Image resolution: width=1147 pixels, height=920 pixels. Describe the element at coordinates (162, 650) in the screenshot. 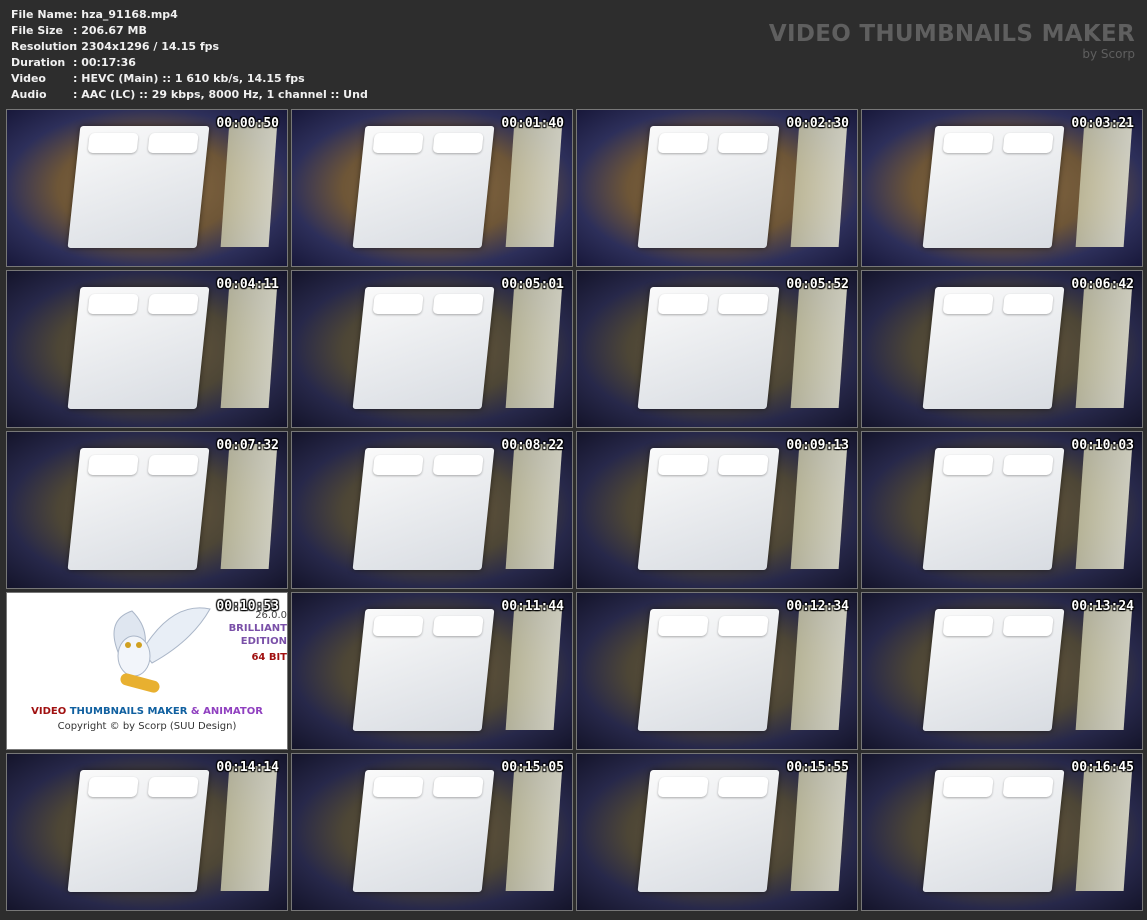

I see `owl-logo-icon` at that location.